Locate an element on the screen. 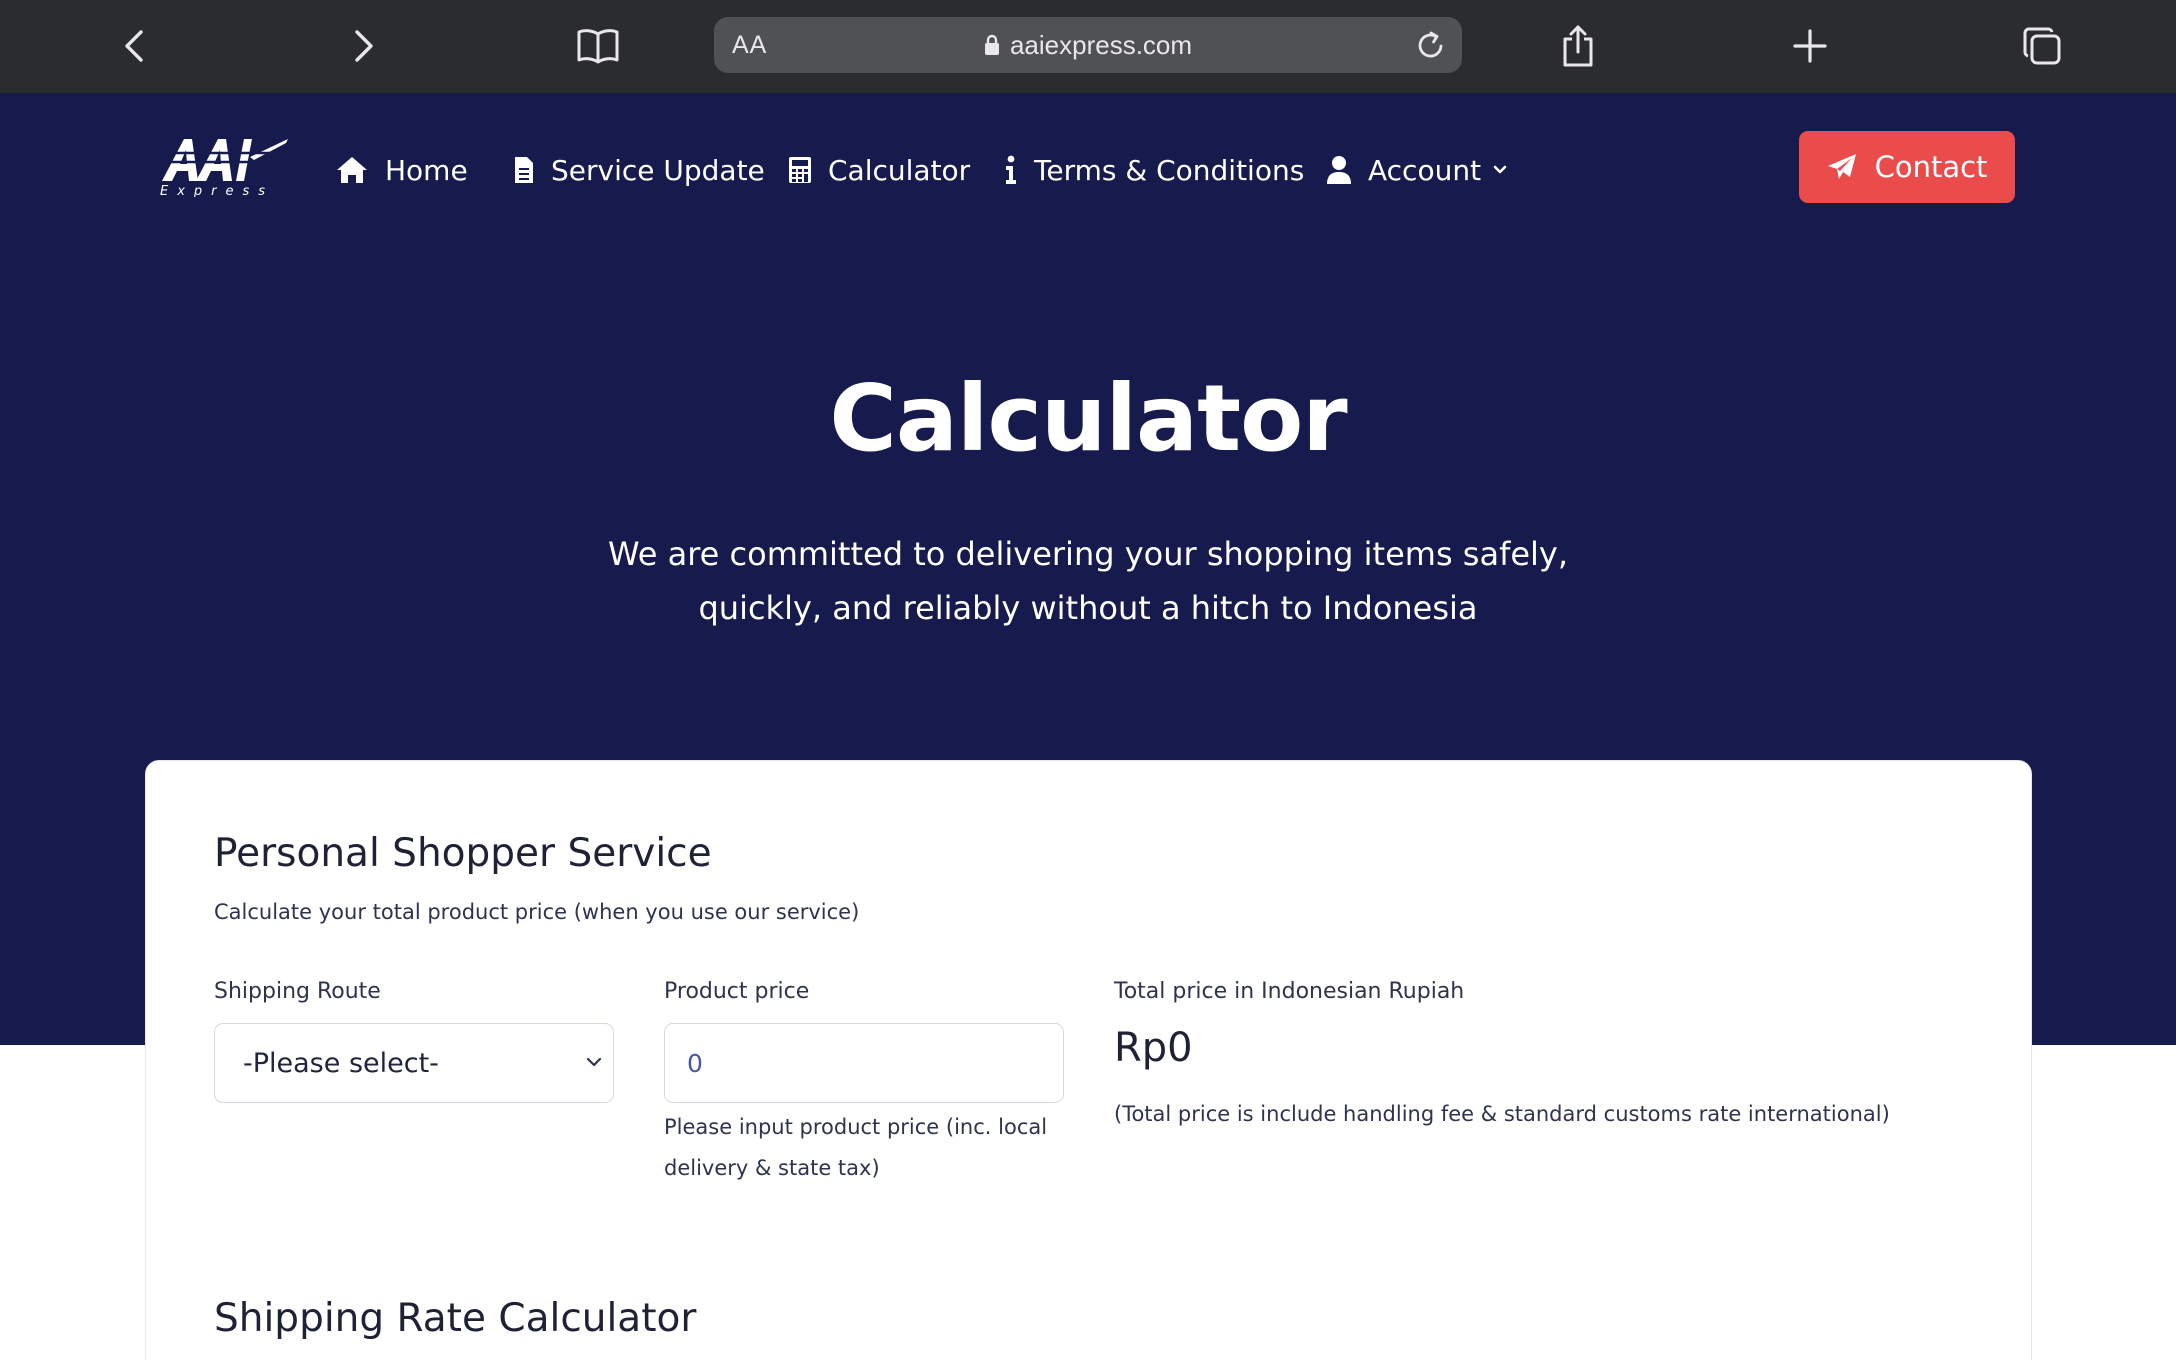 This screenshot has height=1360, width=2176. url-display: aaiexpress.com is located at coordinates (1088, 46).